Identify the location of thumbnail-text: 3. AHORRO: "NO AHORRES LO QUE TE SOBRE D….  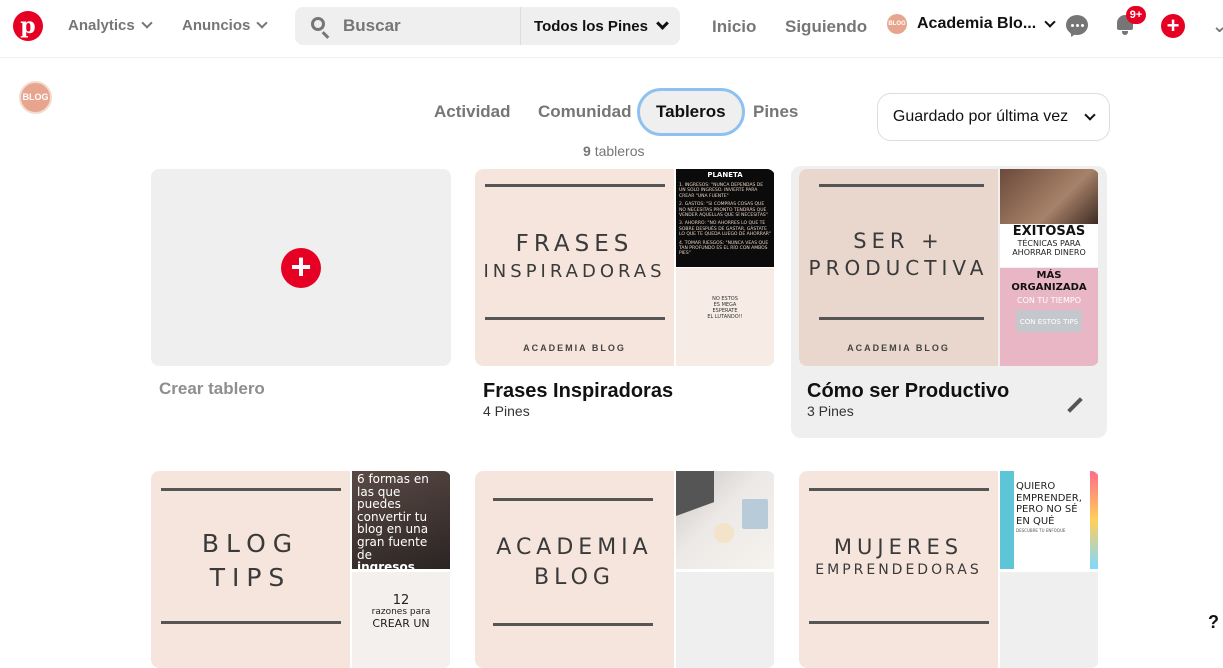
(725, 229).